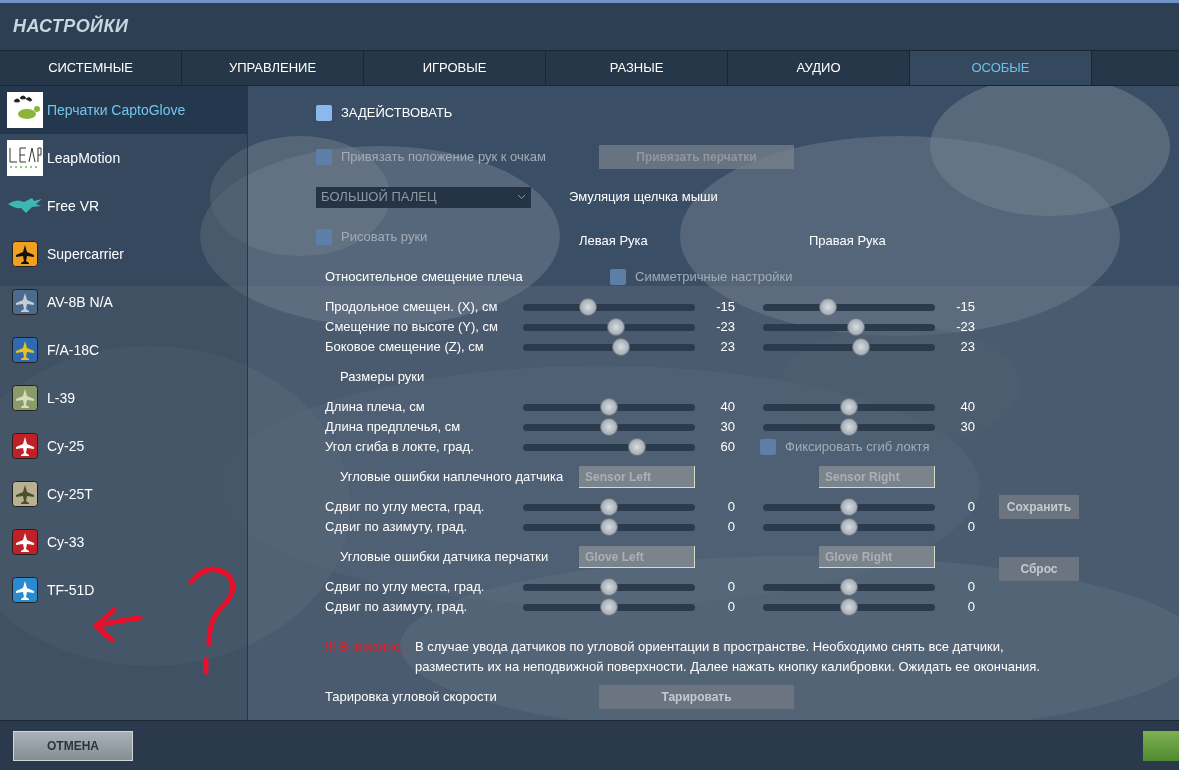  Describe the element at coordinates (123, 206) in the screenshot. I see `sidebar-item: Free VR` at that location.